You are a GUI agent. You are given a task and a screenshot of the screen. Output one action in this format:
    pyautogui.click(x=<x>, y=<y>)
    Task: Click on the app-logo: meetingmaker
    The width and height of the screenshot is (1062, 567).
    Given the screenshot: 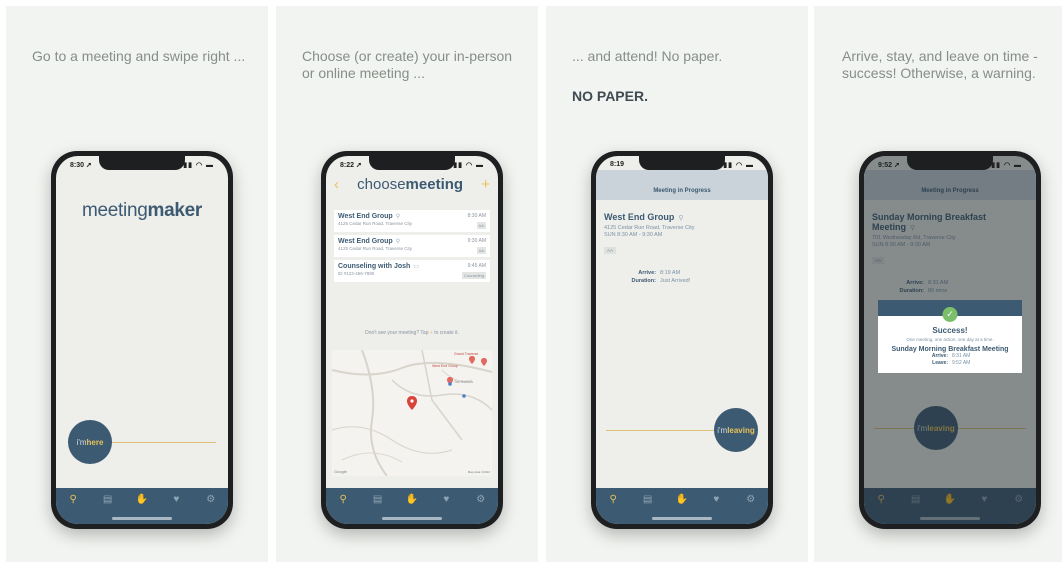 What is the action you would take?
    pyautogui.click(x=142, y=211)
    